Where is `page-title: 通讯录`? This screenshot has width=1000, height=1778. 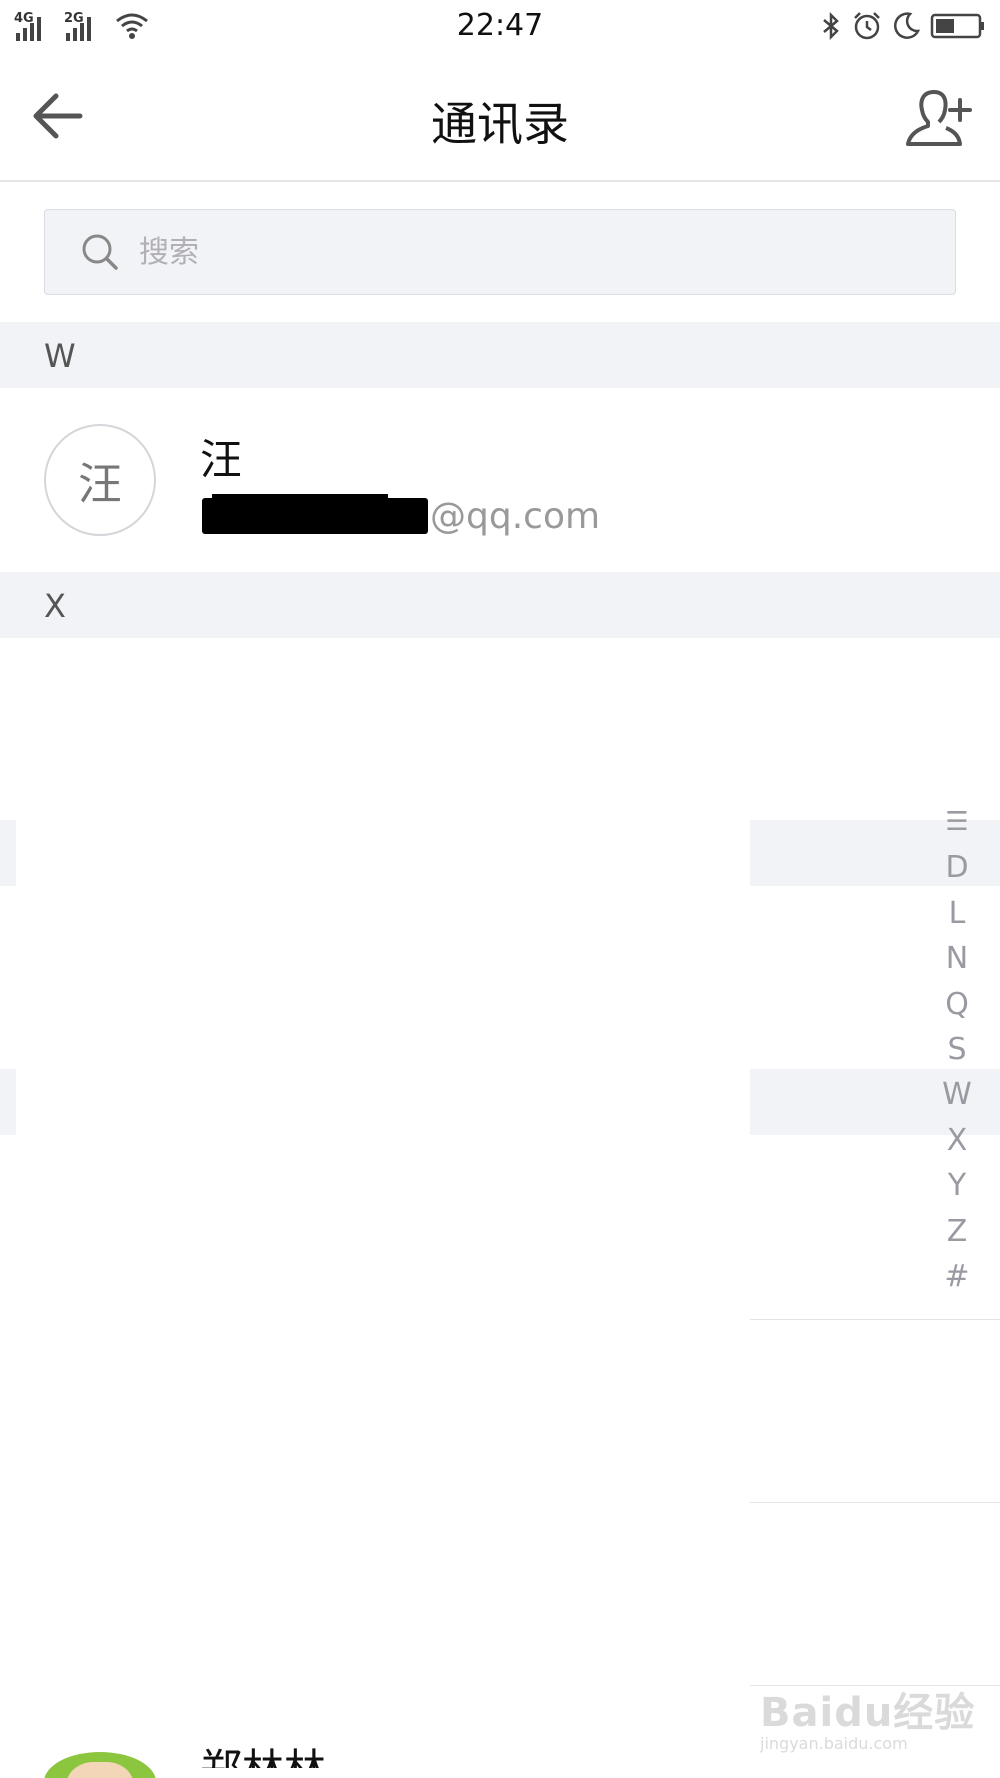
page-title: 通讯录 is located at coordinates (500, 124).